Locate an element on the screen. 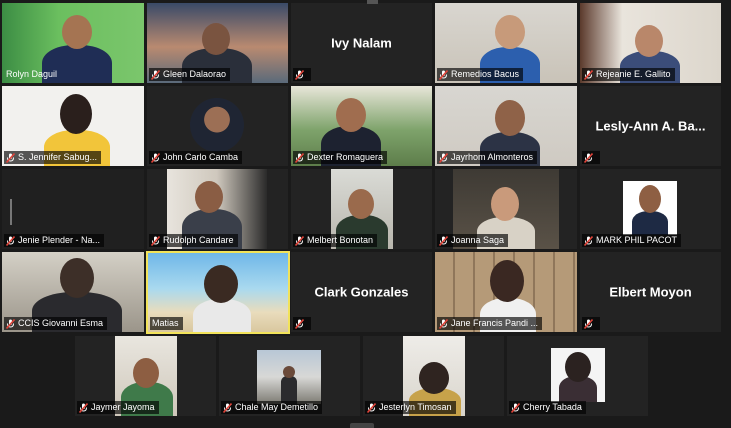 The height and width of the screenshot is (428, 731). participant-tile: MARK PHIL PACOT is located at coordinates (650, 209).